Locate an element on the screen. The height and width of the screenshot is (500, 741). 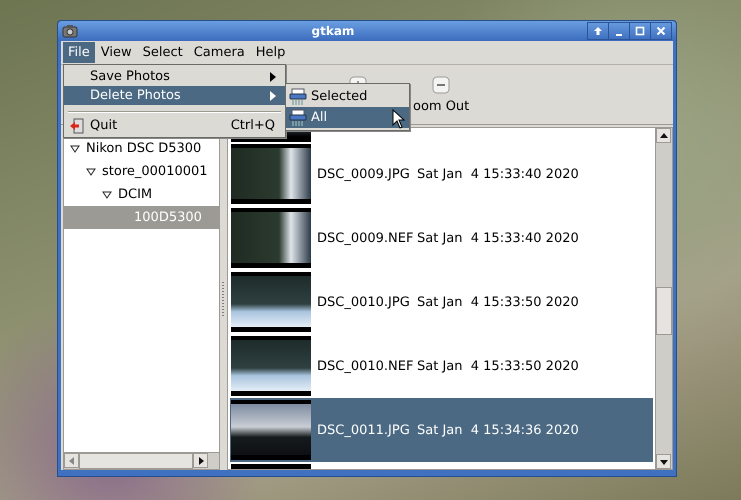
menu-item: File is located at coordinates (79, 52).